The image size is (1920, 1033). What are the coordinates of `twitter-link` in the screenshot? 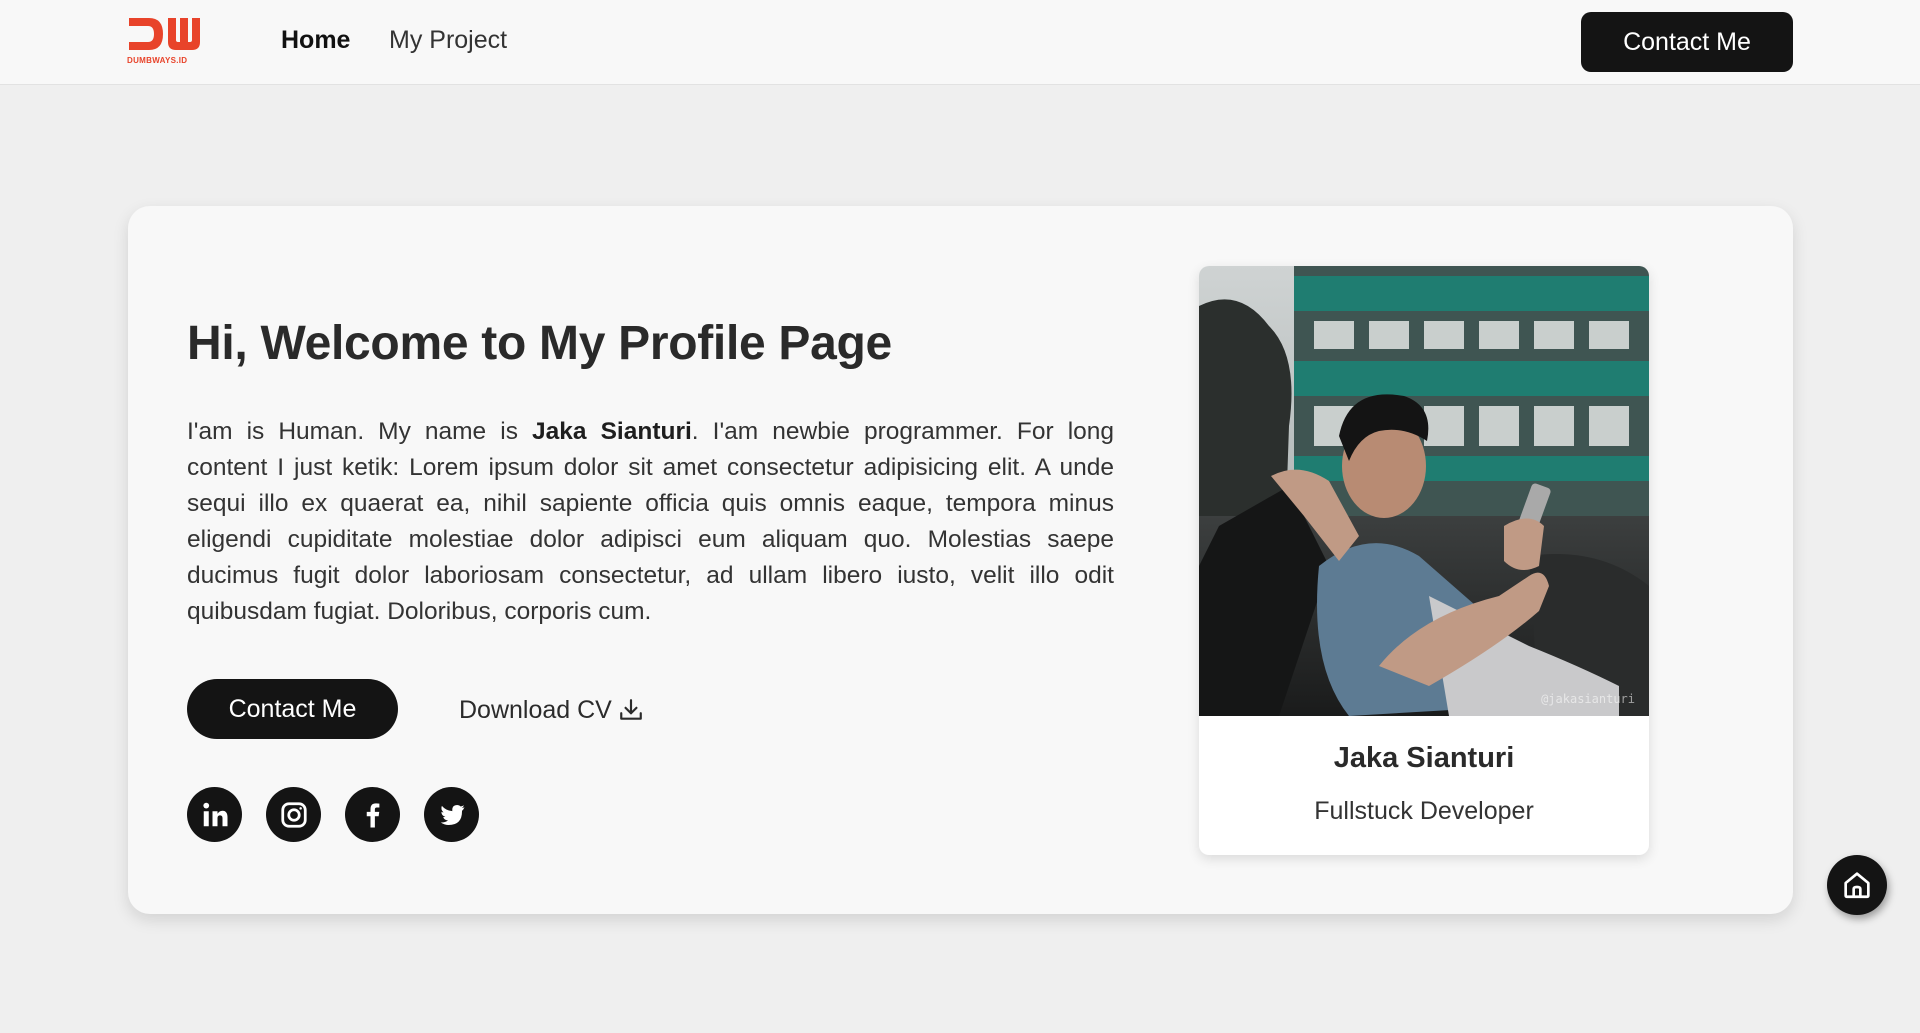 It's located at (451, 814).